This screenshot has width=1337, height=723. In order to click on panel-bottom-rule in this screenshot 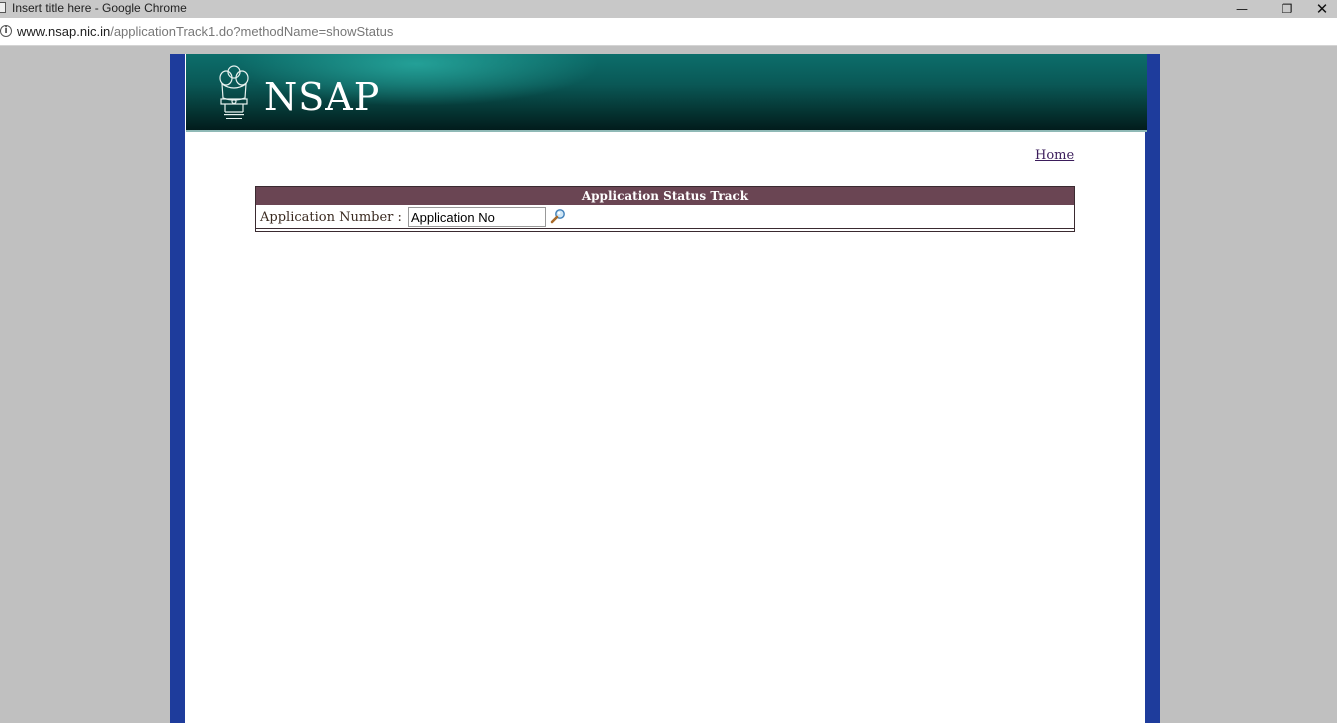, I will do `click(665, 231)`.